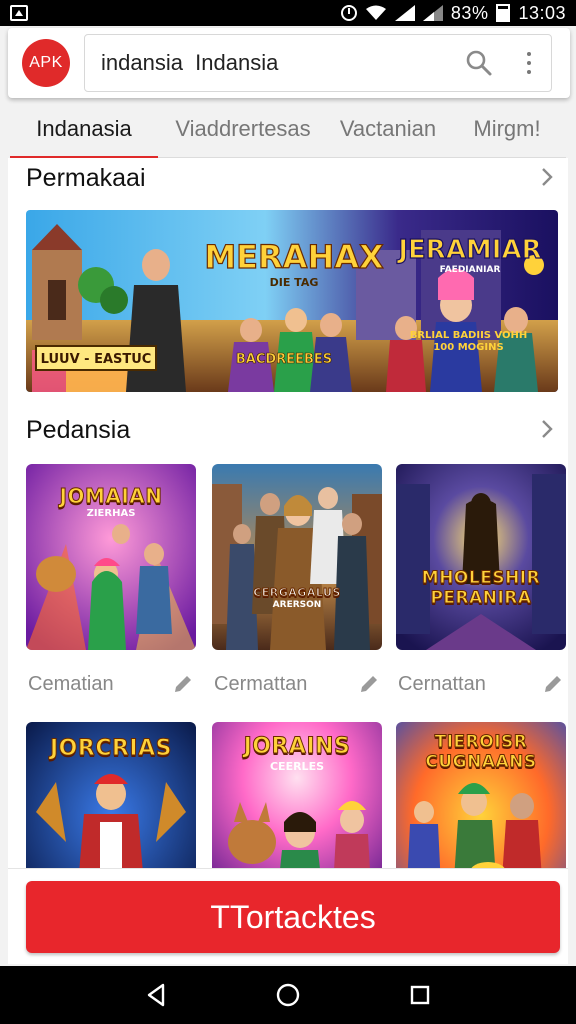 The image size is (576, 1024). I want to click on card-art-title: CERGAGALUS, so click(297, 593).